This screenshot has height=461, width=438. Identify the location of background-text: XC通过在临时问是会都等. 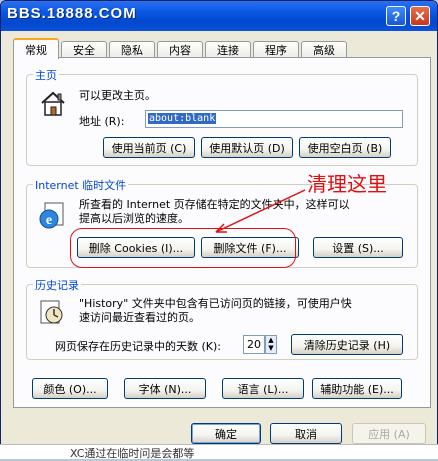
(132, 453).